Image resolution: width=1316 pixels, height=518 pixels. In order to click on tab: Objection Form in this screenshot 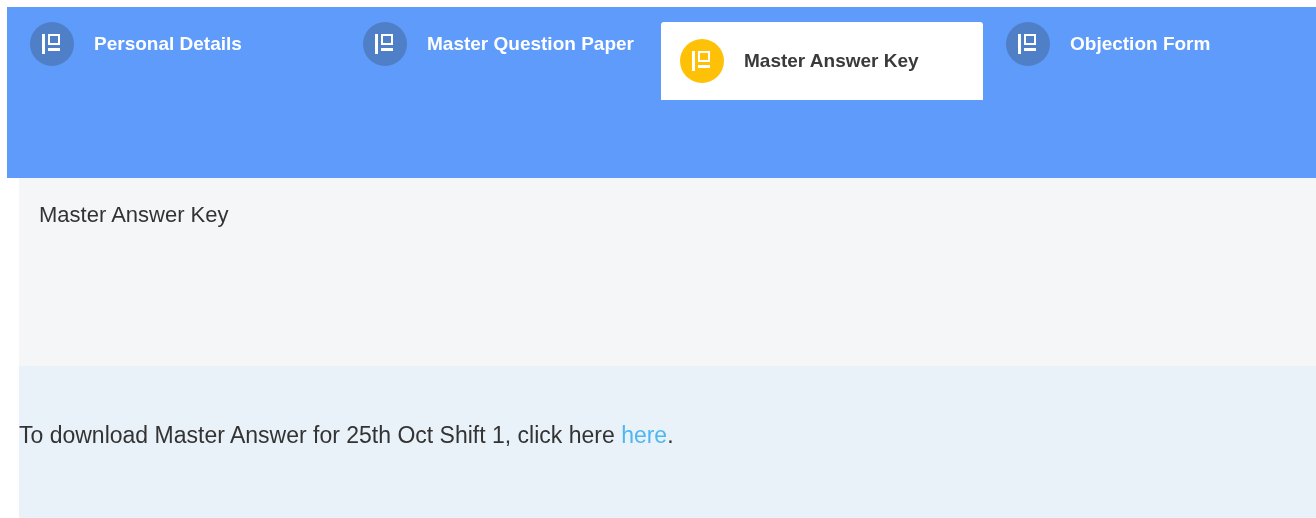, I will do `click(1149, 36)`.